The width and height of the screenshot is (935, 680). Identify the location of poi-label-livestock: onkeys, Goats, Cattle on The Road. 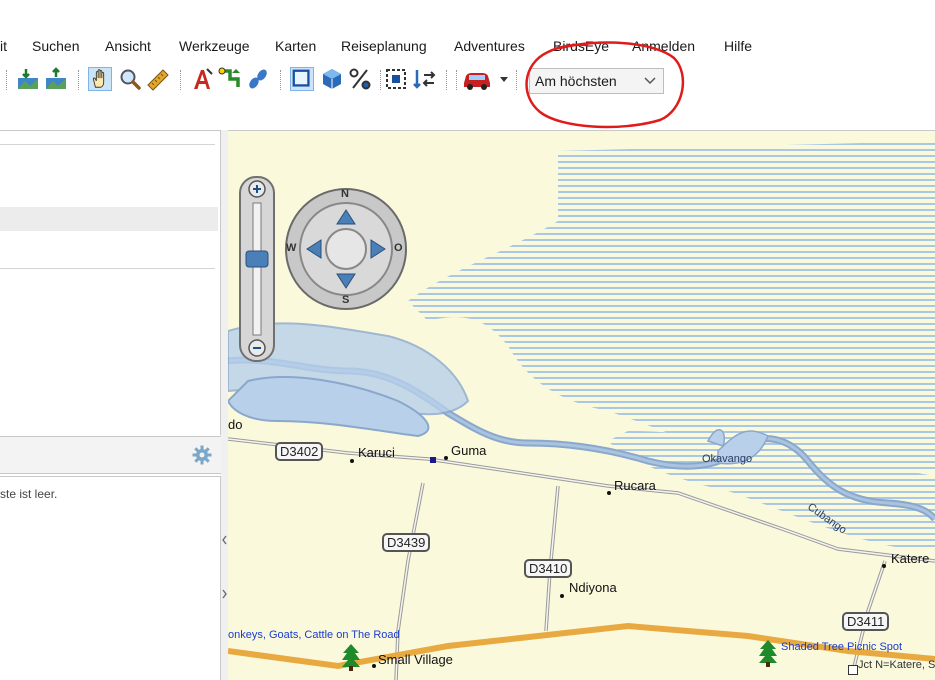
(314, 635).